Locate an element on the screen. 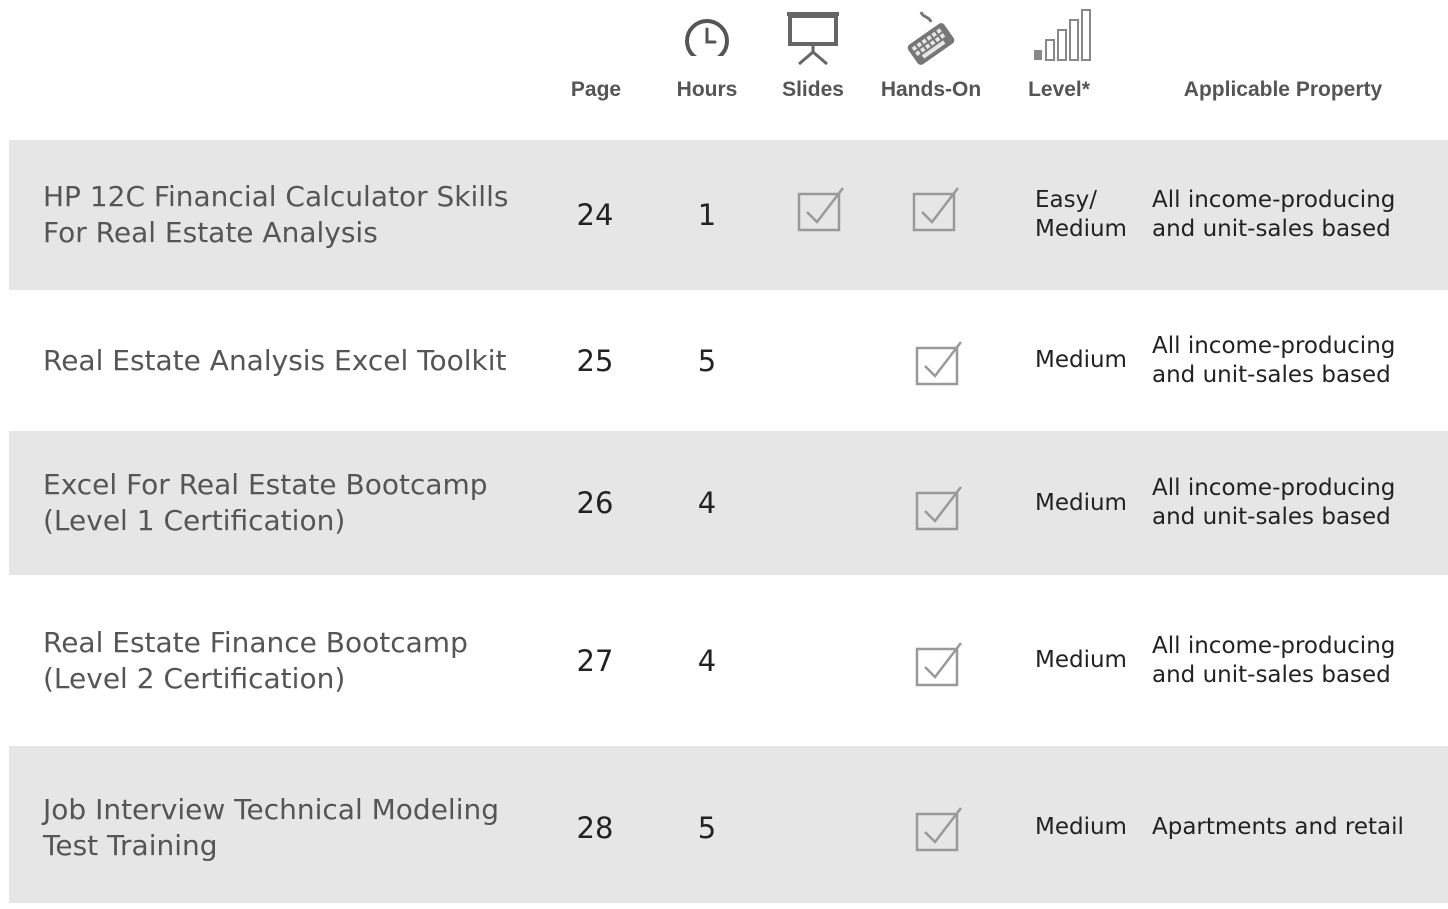 The height and width of the screenshot is (909, 1448). hands-on-header-label: Hands-On is located at coordinates (931, 89).